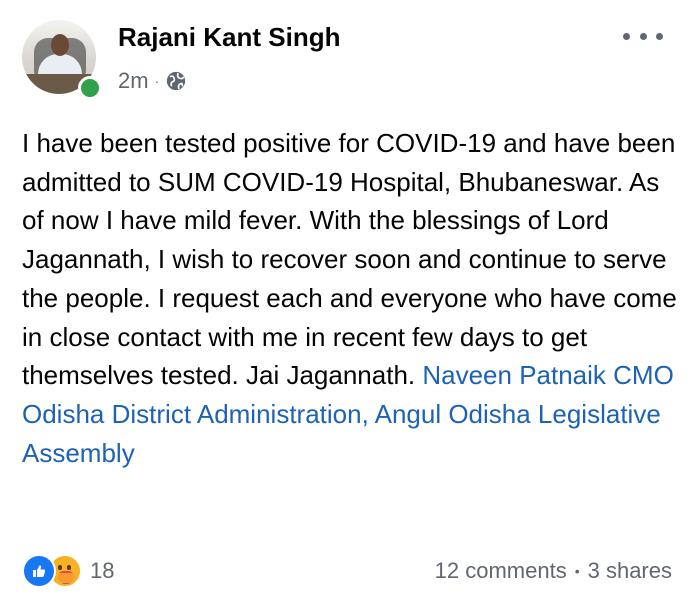 This screenshot has height=600, width=696. I want to click on online-status-indicator, so click(90, 88).